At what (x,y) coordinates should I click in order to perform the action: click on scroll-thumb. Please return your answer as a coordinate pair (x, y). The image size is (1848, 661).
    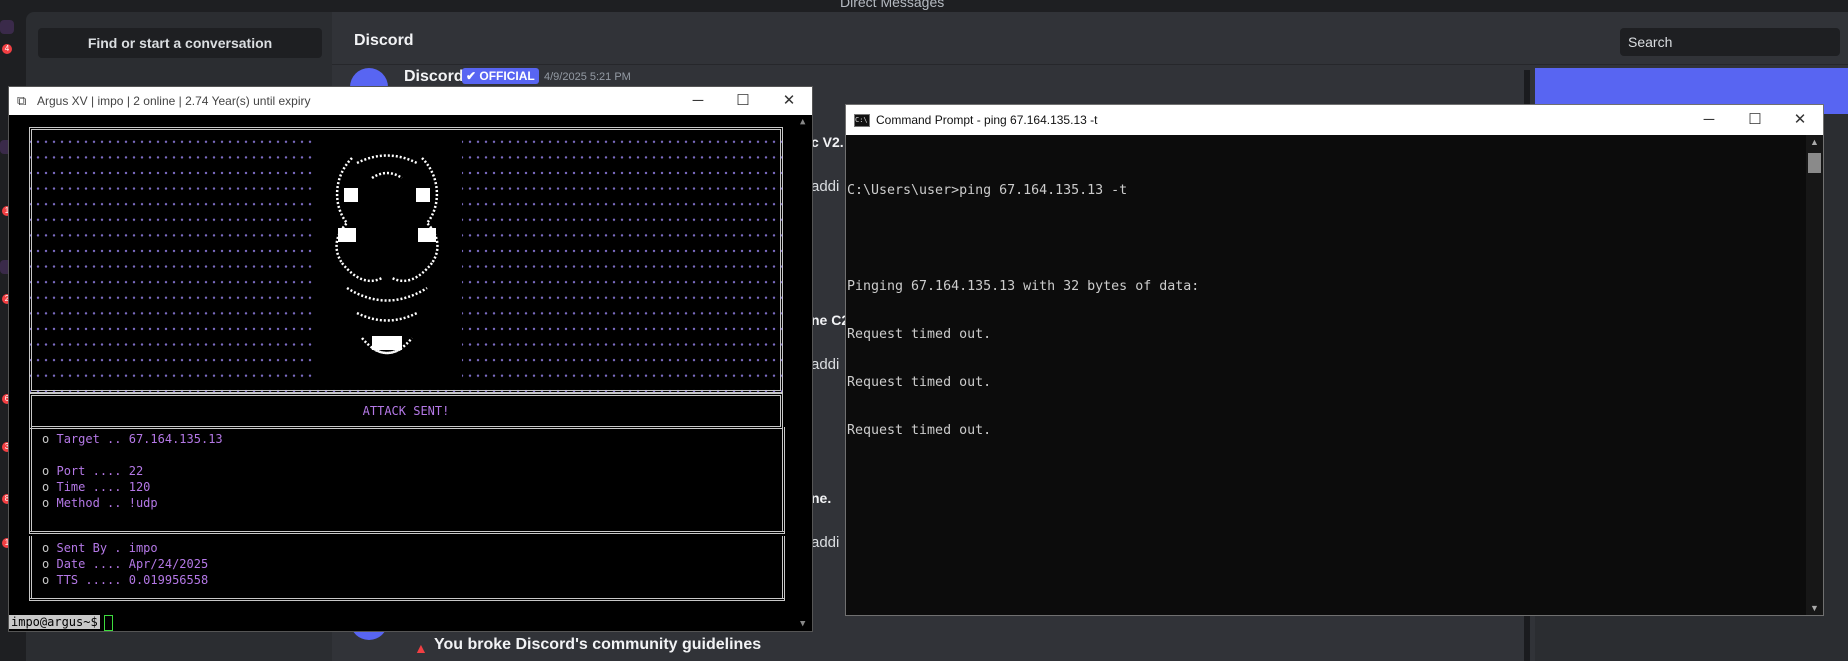
    Looking at the image, I should click on (1814, 163).